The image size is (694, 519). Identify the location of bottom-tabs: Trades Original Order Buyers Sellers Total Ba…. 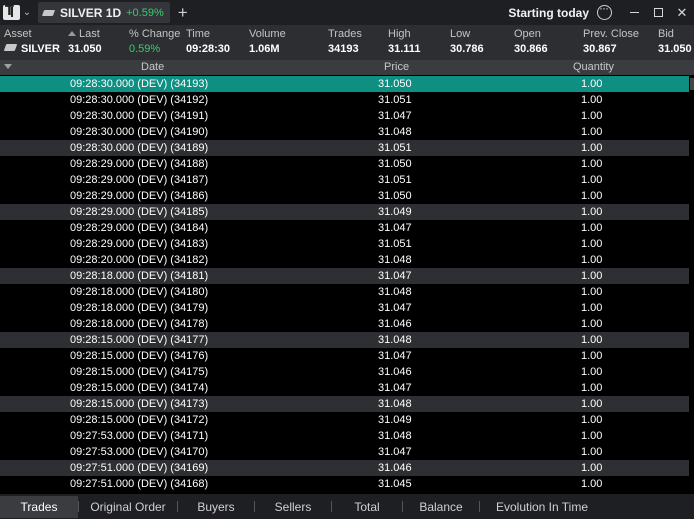
(347, 506).